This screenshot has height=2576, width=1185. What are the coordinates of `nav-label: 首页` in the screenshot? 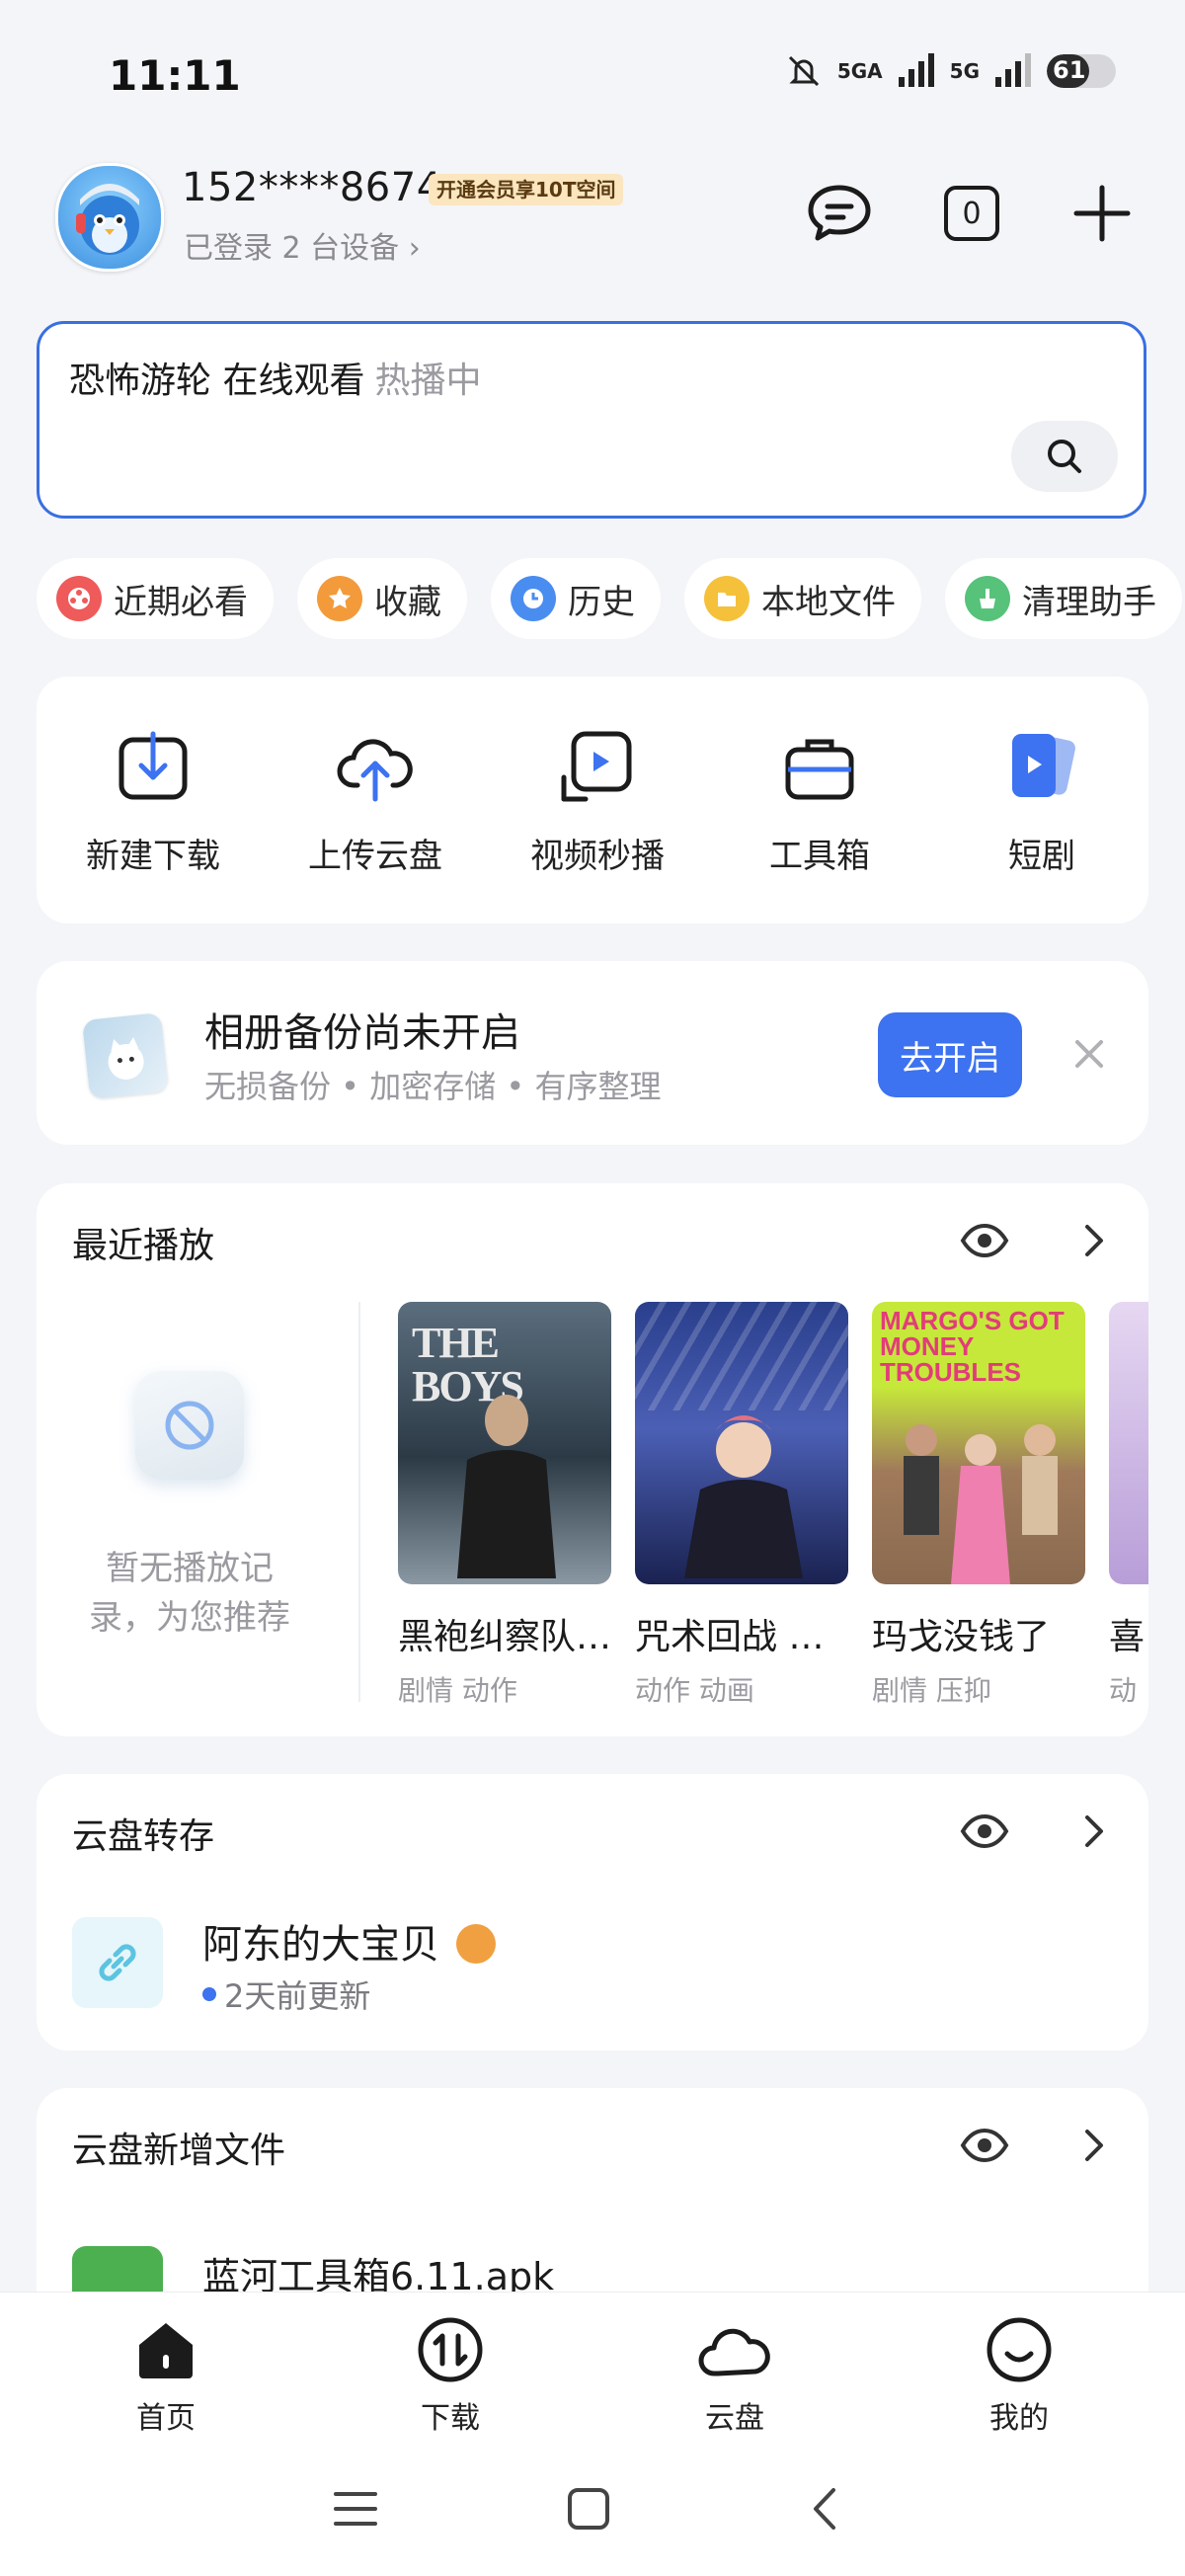 It's located at (166, 2418).